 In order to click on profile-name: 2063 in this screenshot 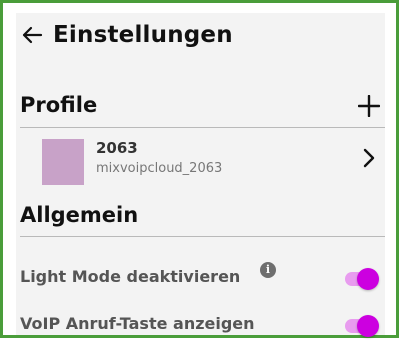, I will do `click(117, 148)`.